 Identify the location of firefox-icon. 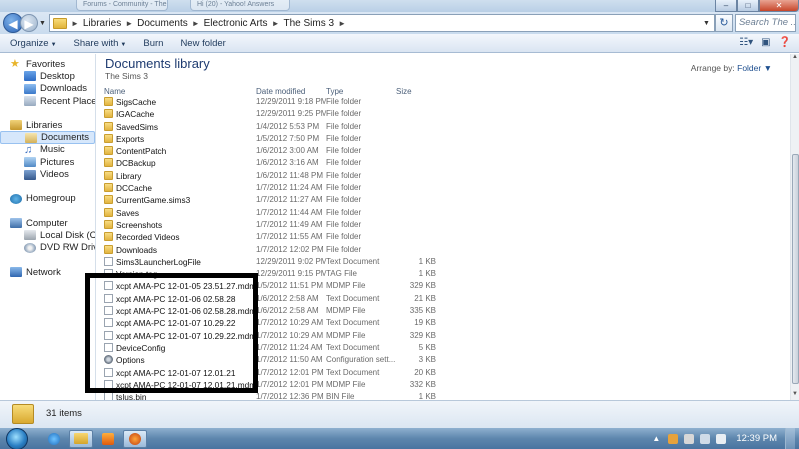
(135, 438).